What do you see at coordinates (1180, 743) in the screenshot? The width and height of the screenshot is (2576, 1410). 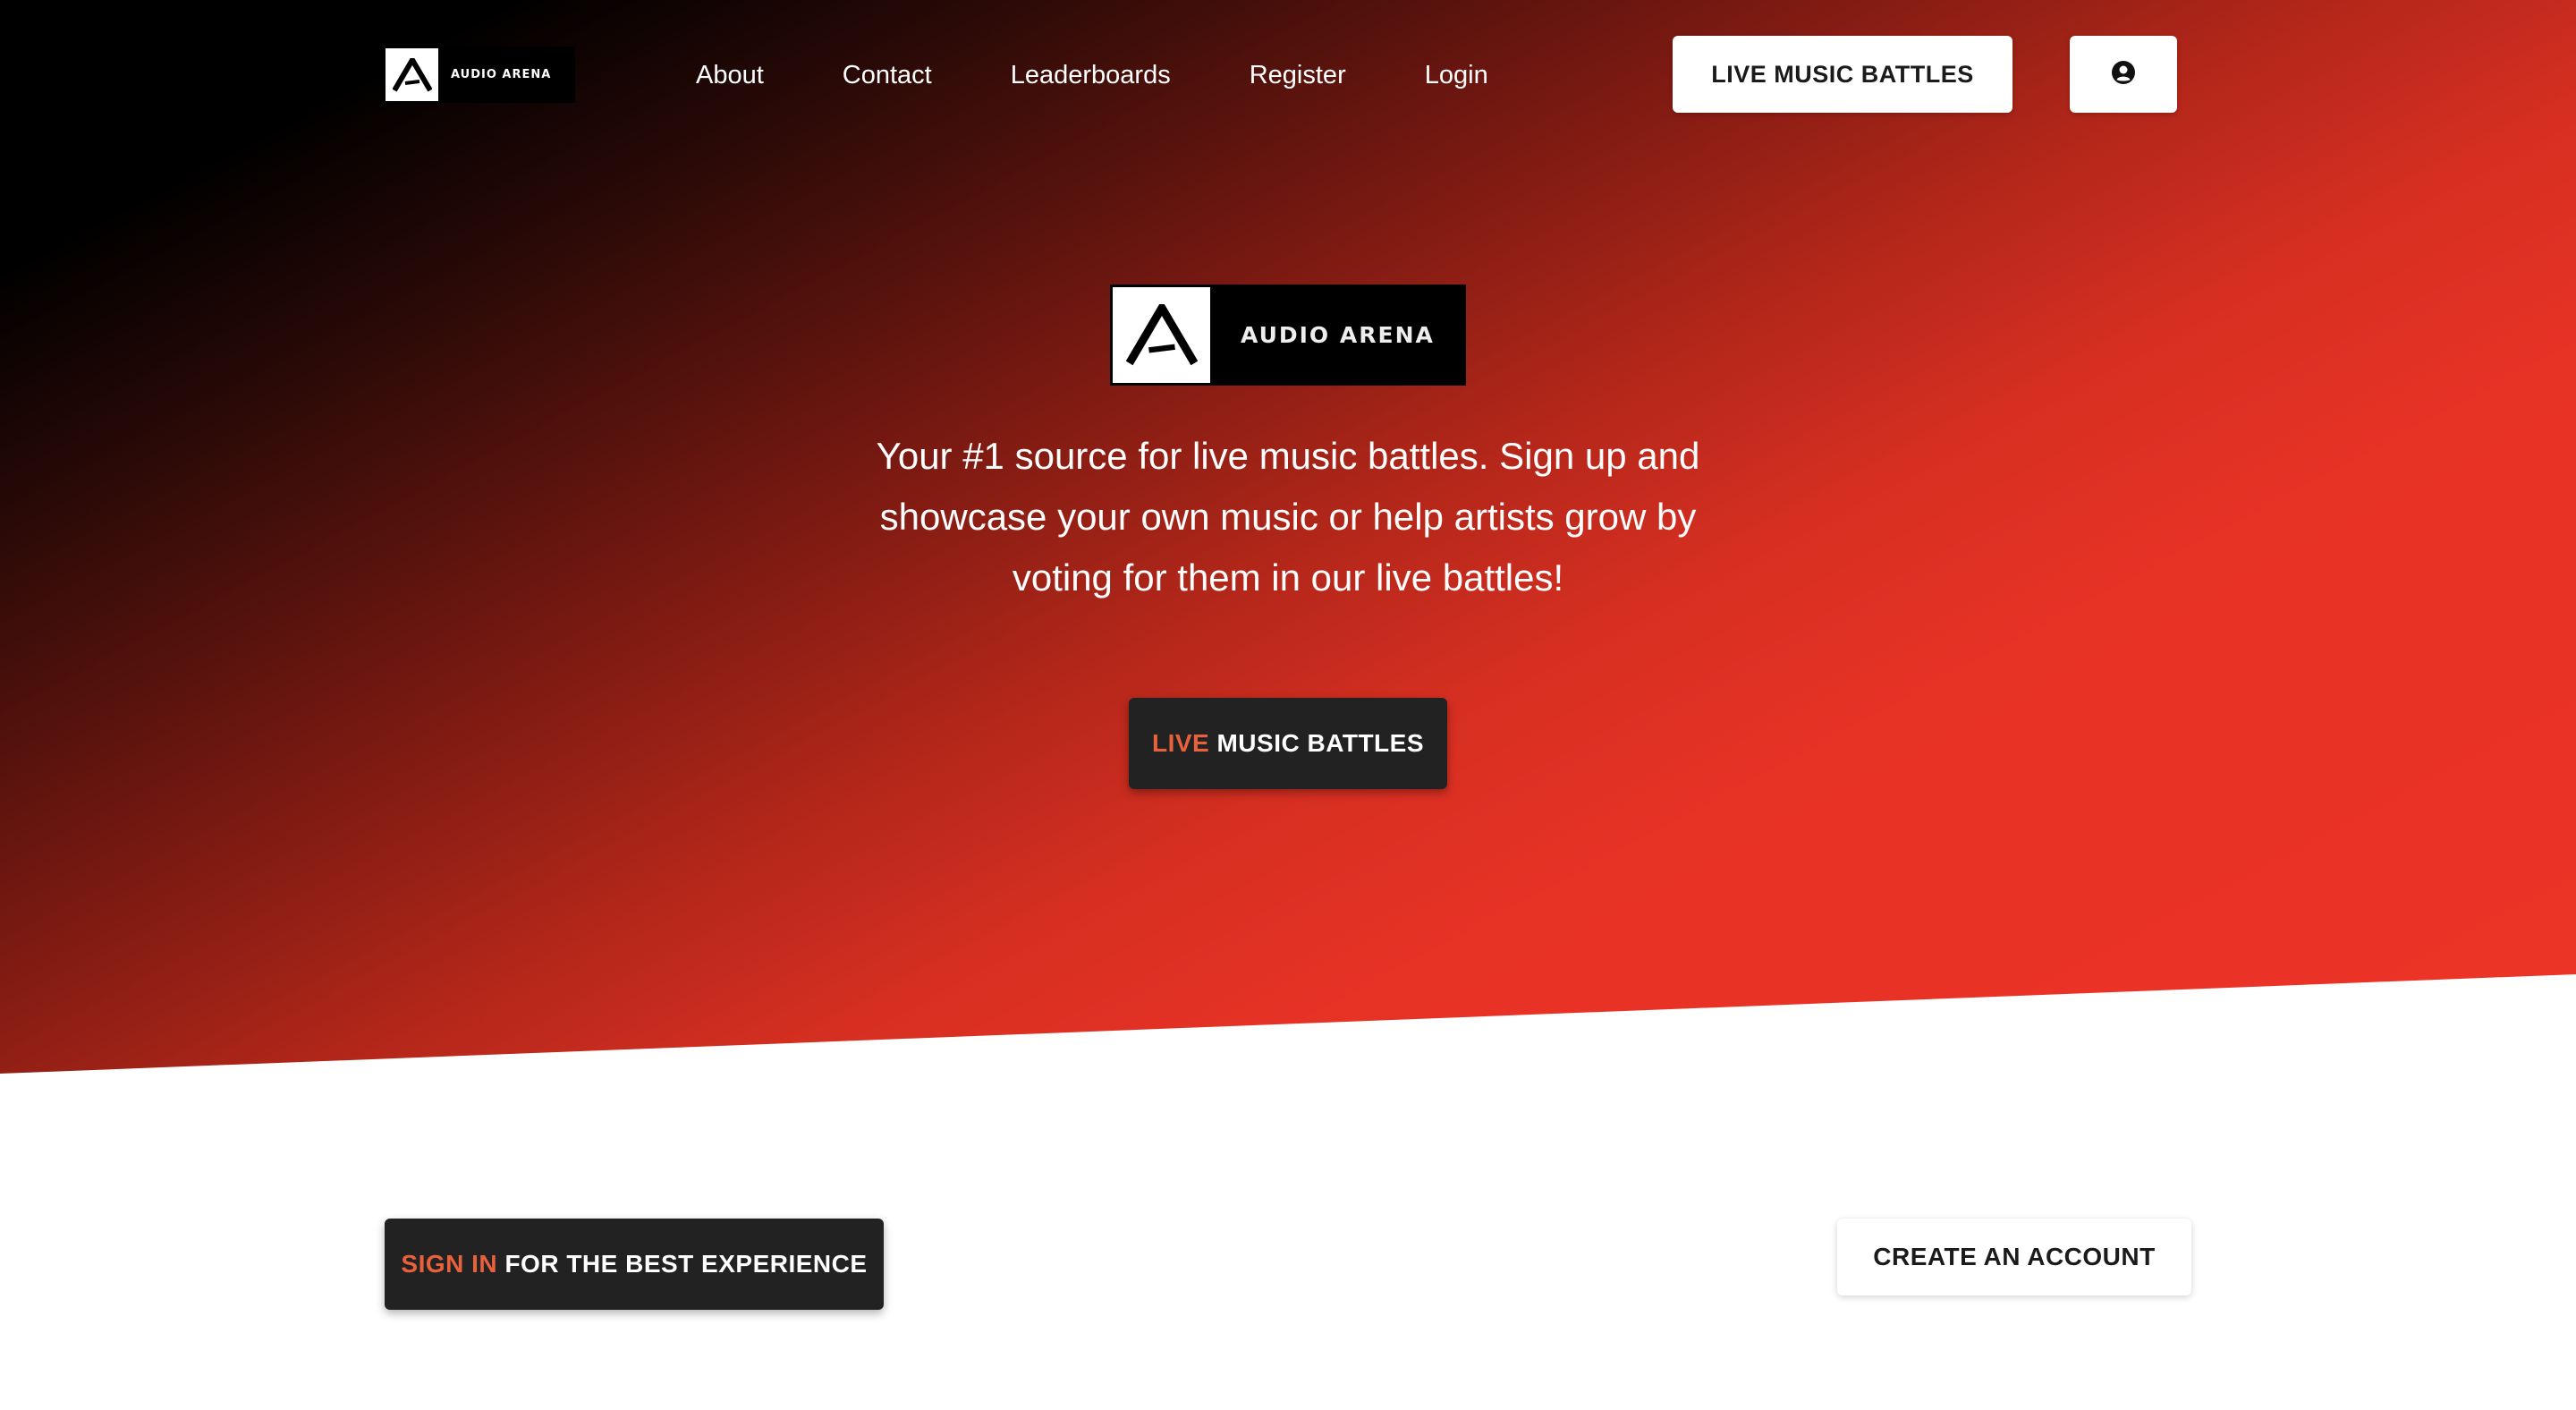 I see `button-accent-text: LIVE` at bounding box center [1180, 743].